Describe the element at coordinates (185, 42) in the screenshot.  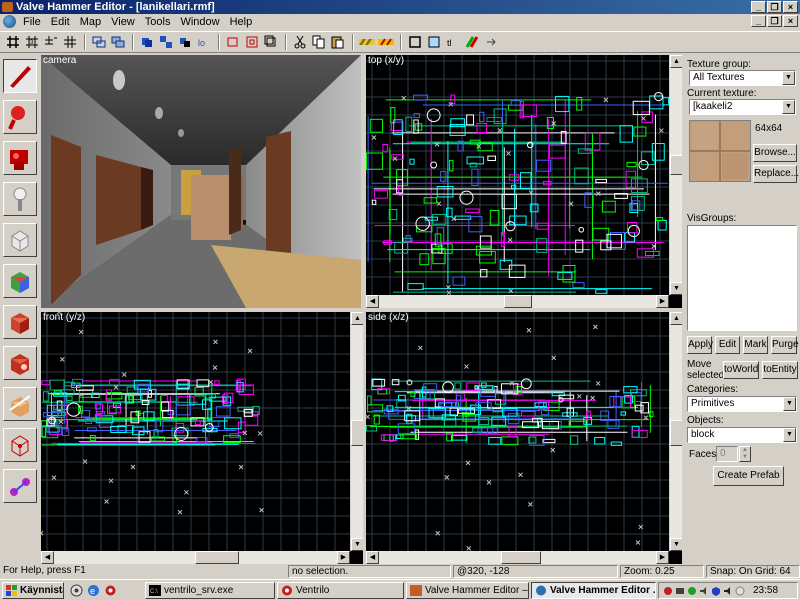
I see `hide-selected-icon` at that location.